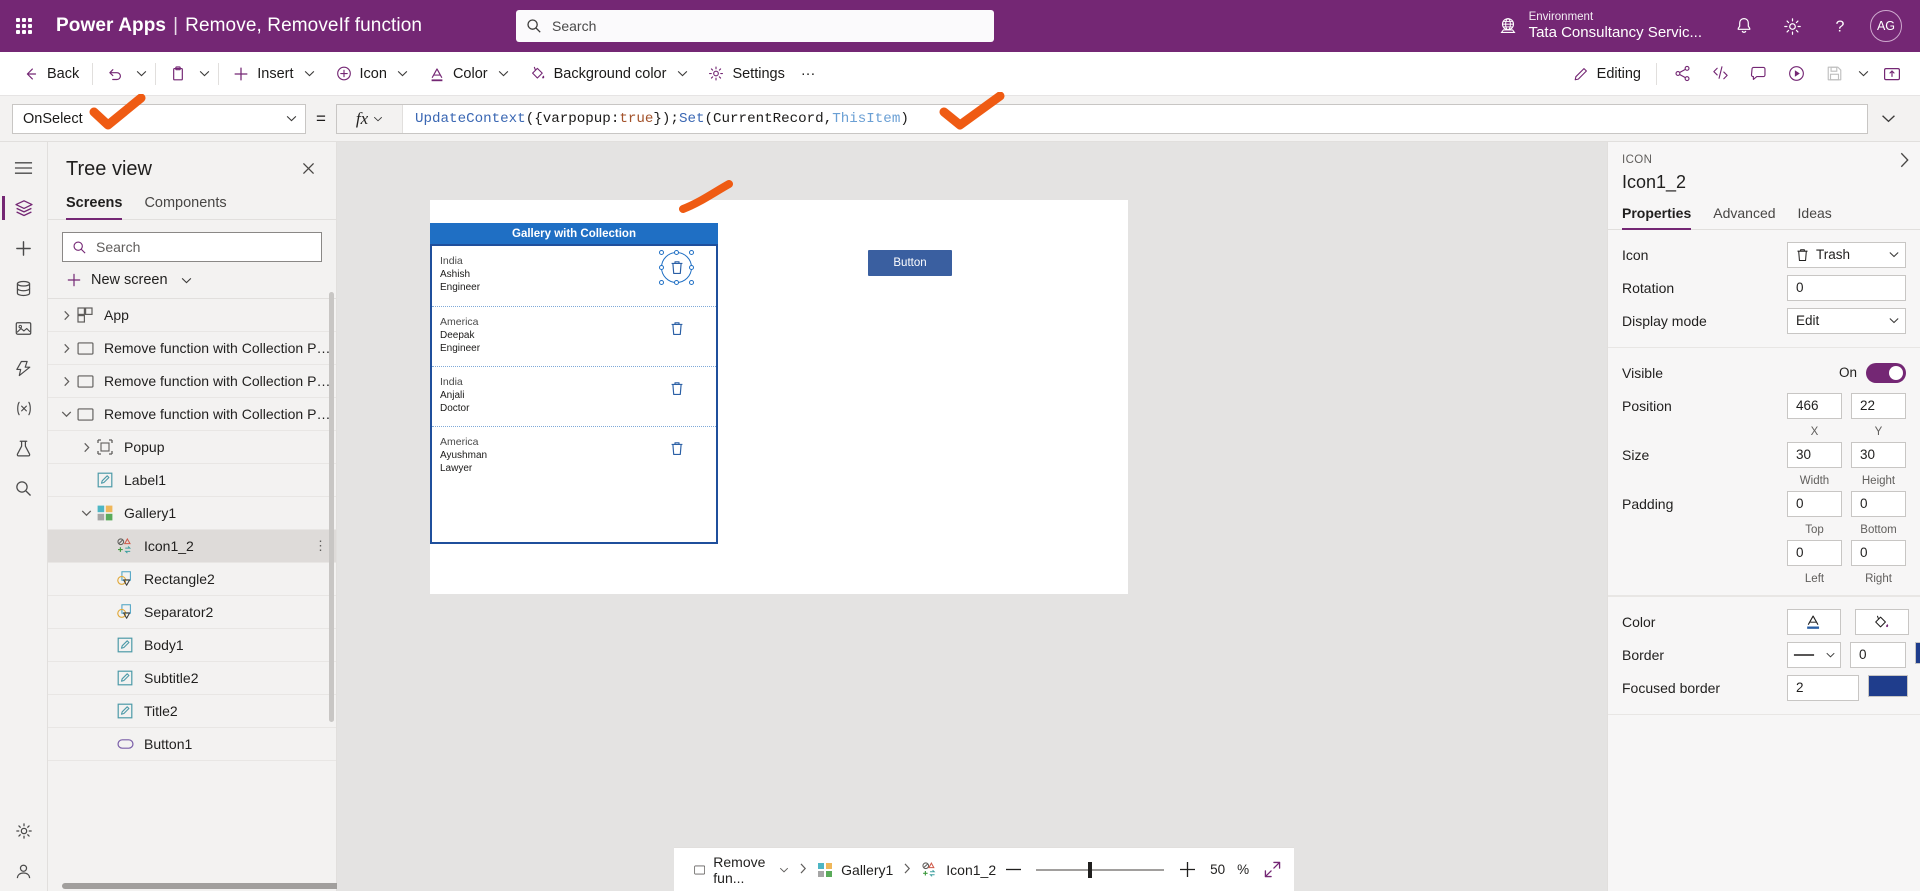 The width and height of the screenshot is (1920, 891). Describe the element at coordinates (1814, 454) in the screenshot. I see `size-width-input: 30` at that location.